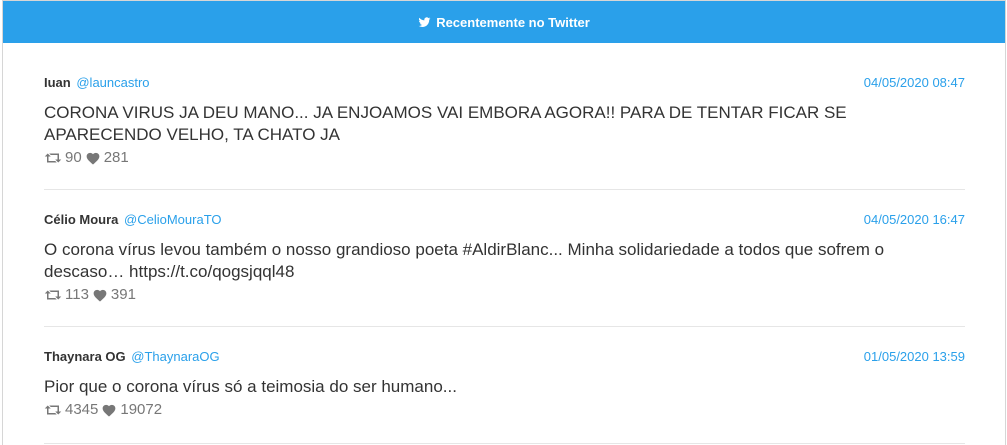 The width and height of the screenshot is (1007, 445). What do you see at coordinates (82, 409) in the screenshot?
I see `retweet-count: 4345` at bounding box center [82, 409].